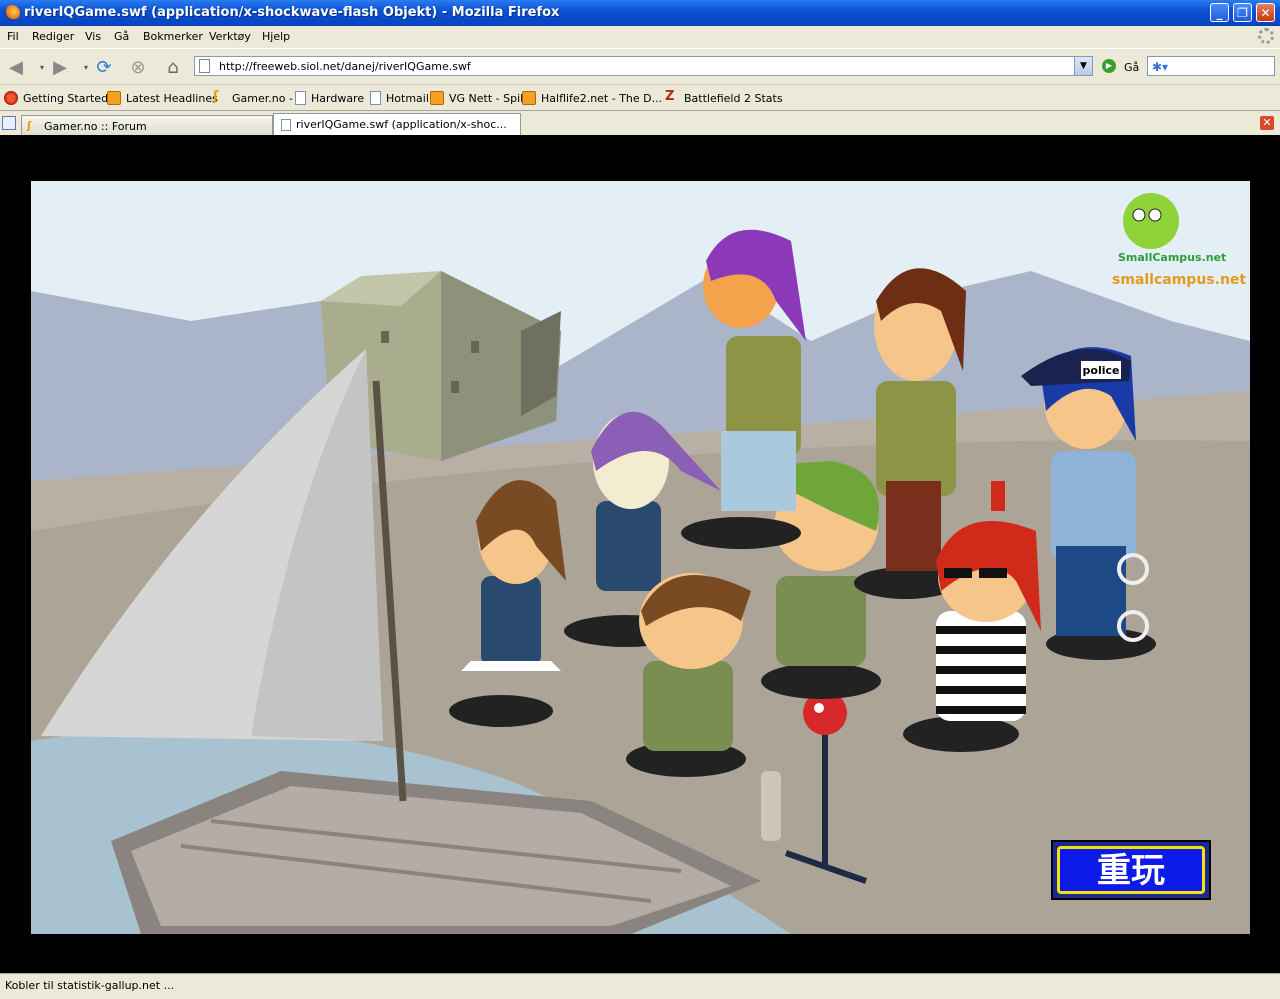  Describe the element at coordinates (276, 36) in the screenshot. I see `menu-help: Hjelp` at that location.